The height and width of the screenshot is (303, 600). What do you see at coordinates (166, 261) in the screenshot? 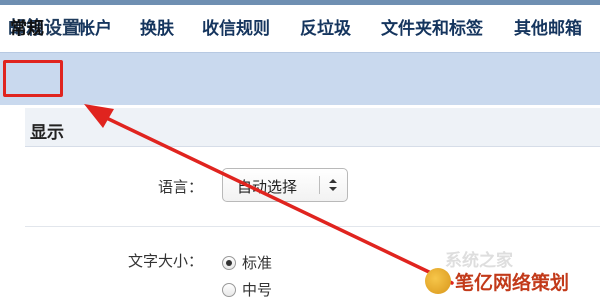
I see `font-size-label: 文字大小：` at bounding box center [166, 261].